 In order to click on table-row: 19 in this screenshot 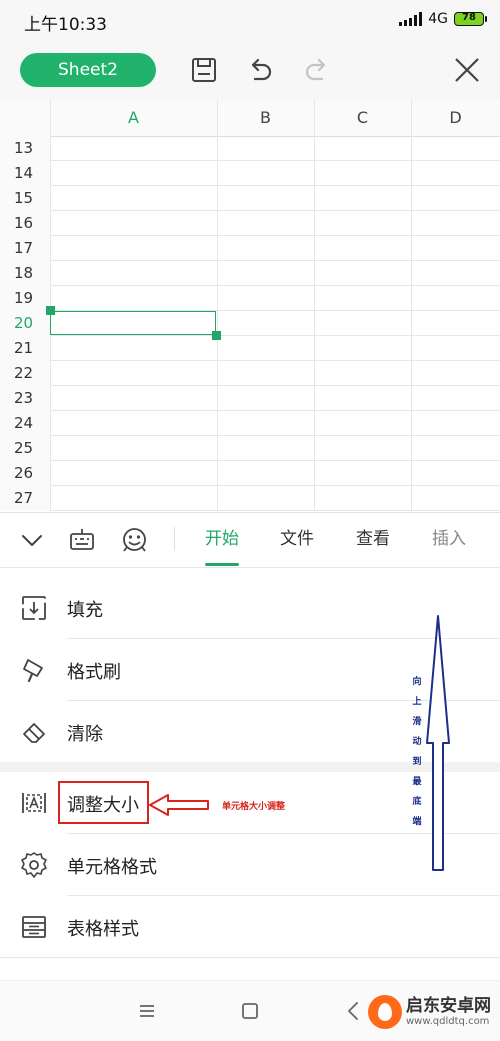, I will do `click(250, 298)`.